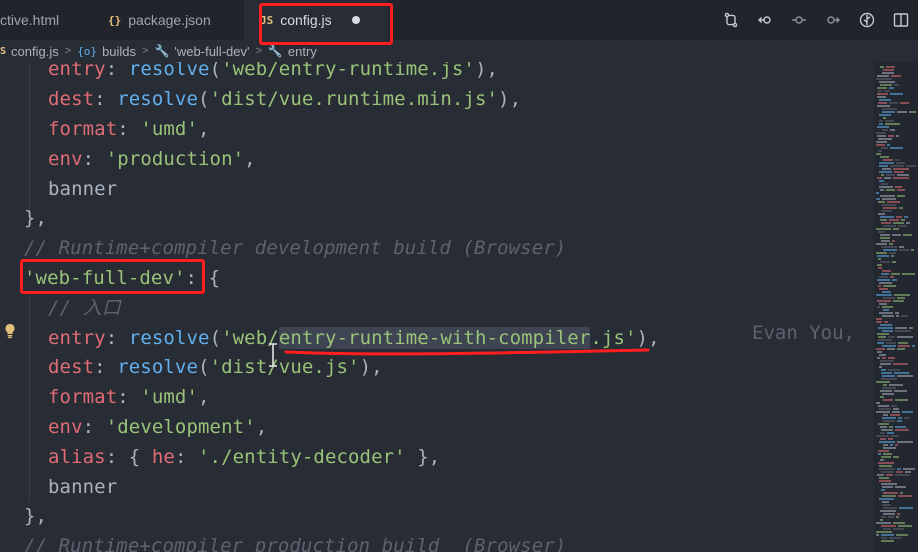  I want to click on tab-package-json: {} package.json, so click(165, 20).